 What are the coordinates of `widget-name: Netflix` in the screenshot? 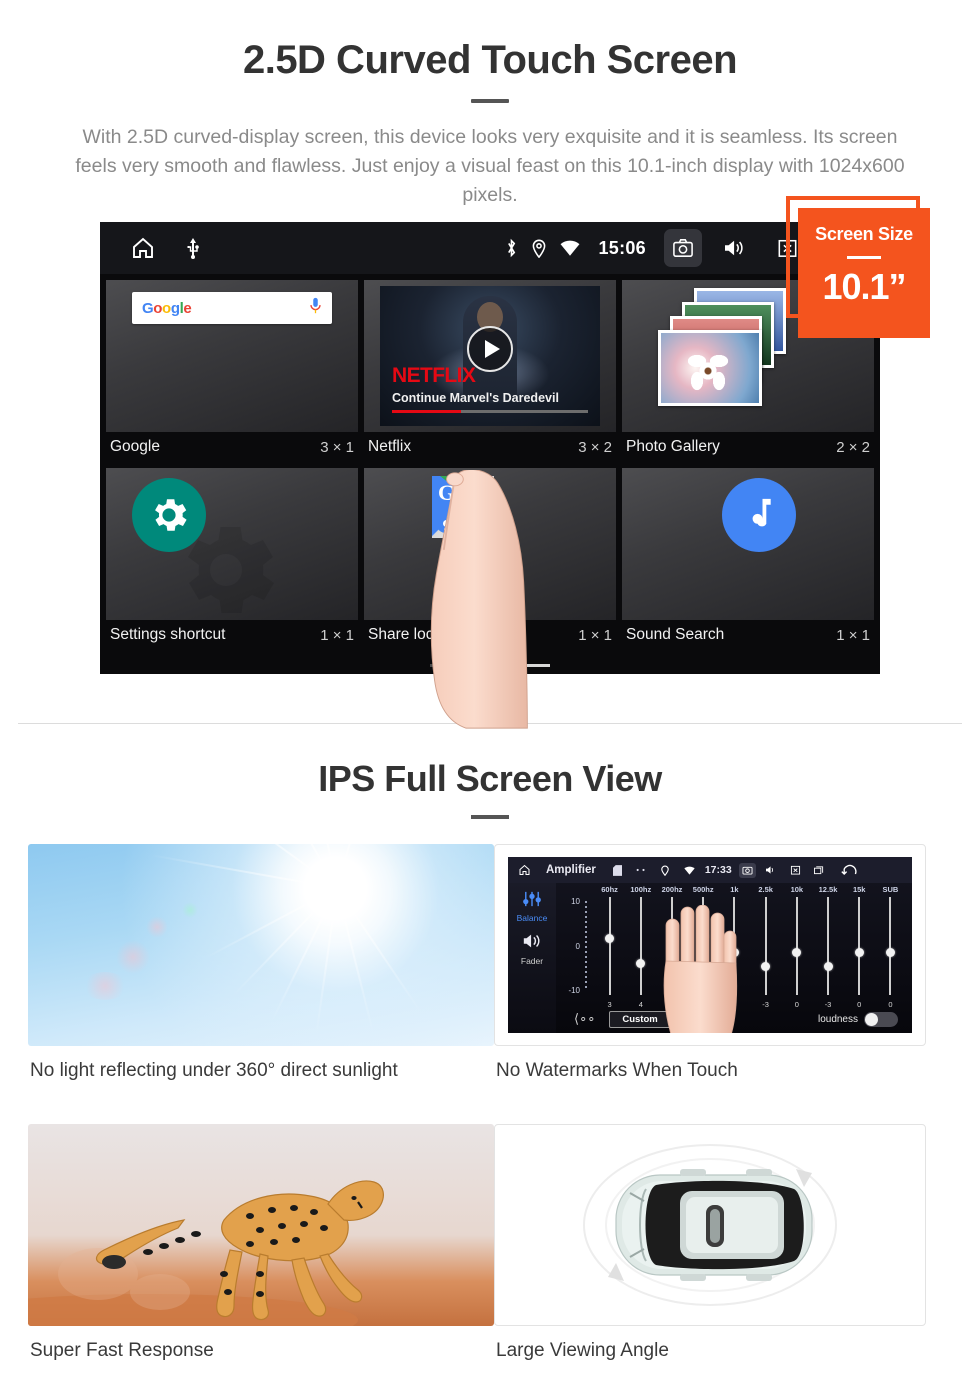 It's located at (390, 446).